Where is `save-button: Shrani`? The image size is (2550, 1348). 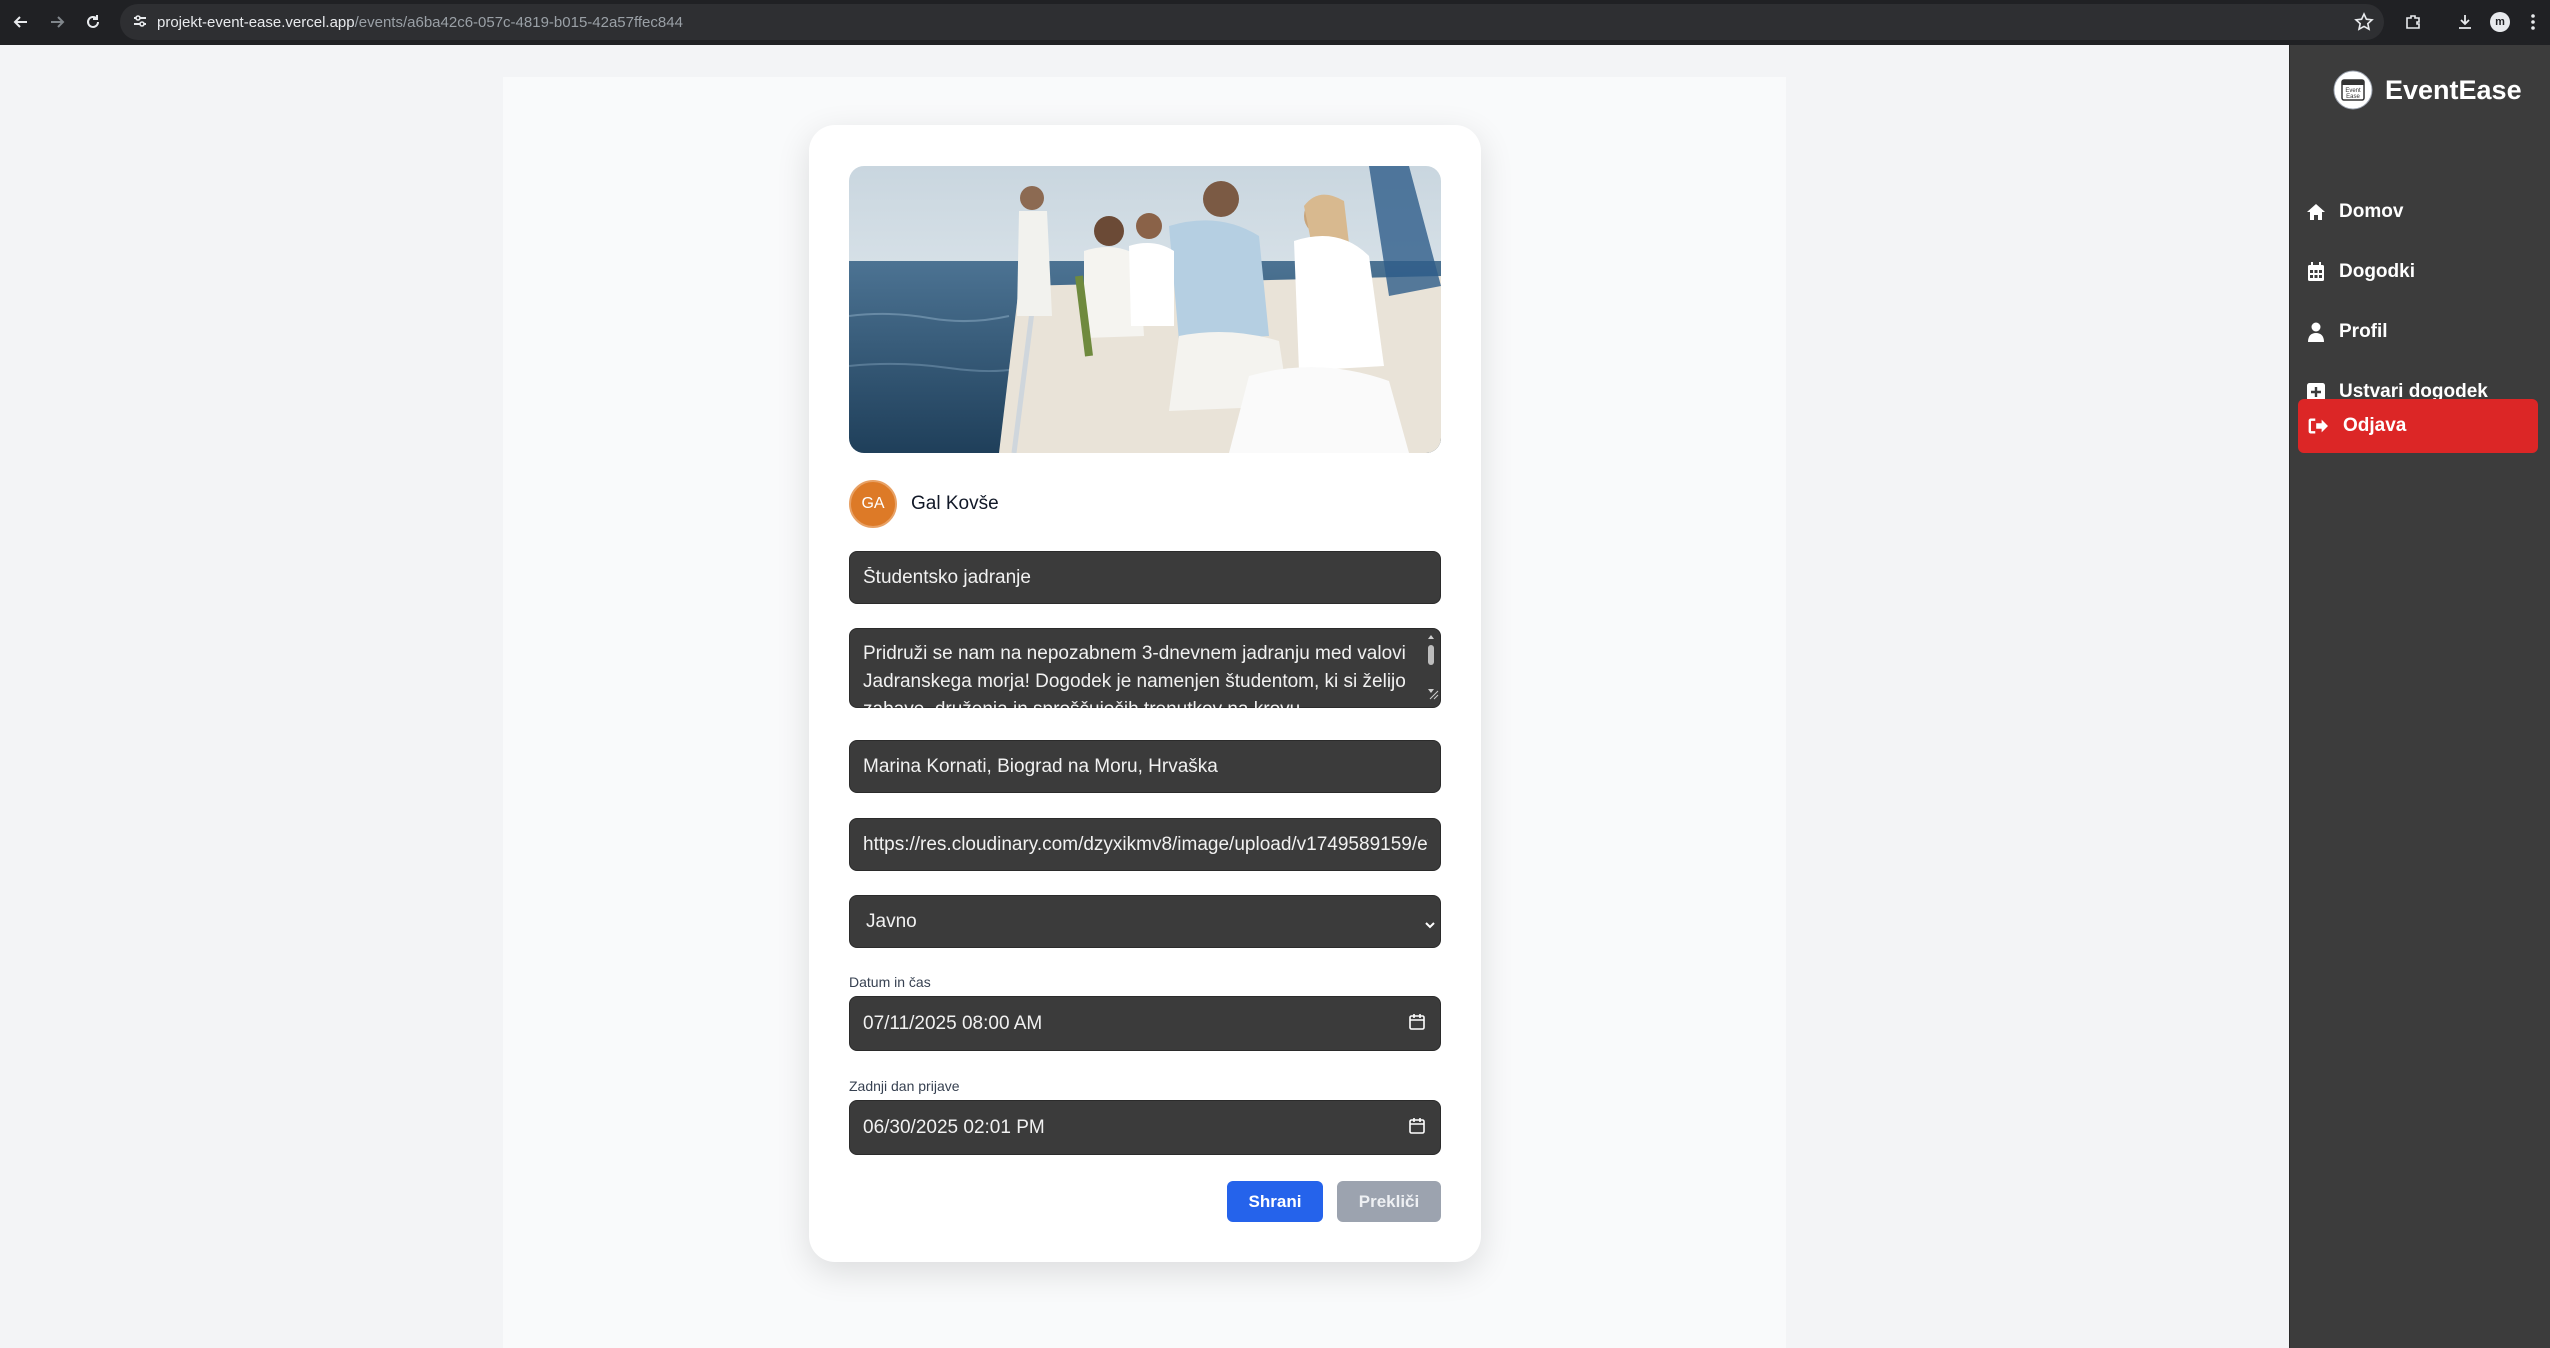
save-button: Shrani is located at coordinates (1275, 1201).